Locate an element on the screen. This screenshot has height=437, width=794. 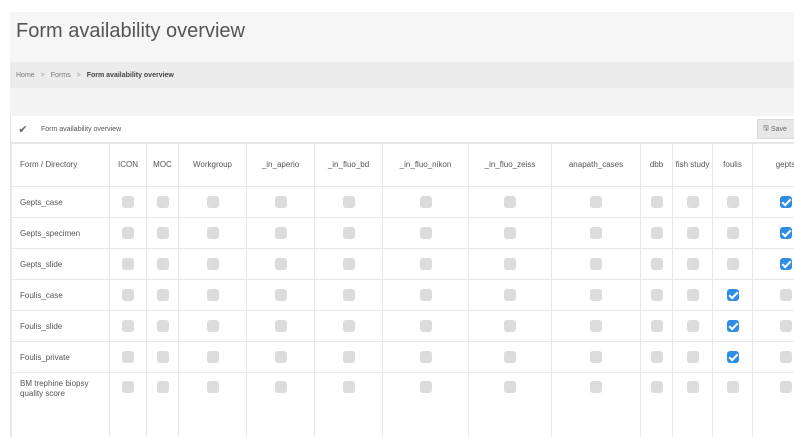
save-button: 🖫 Save is located at coordinates (775, 129).